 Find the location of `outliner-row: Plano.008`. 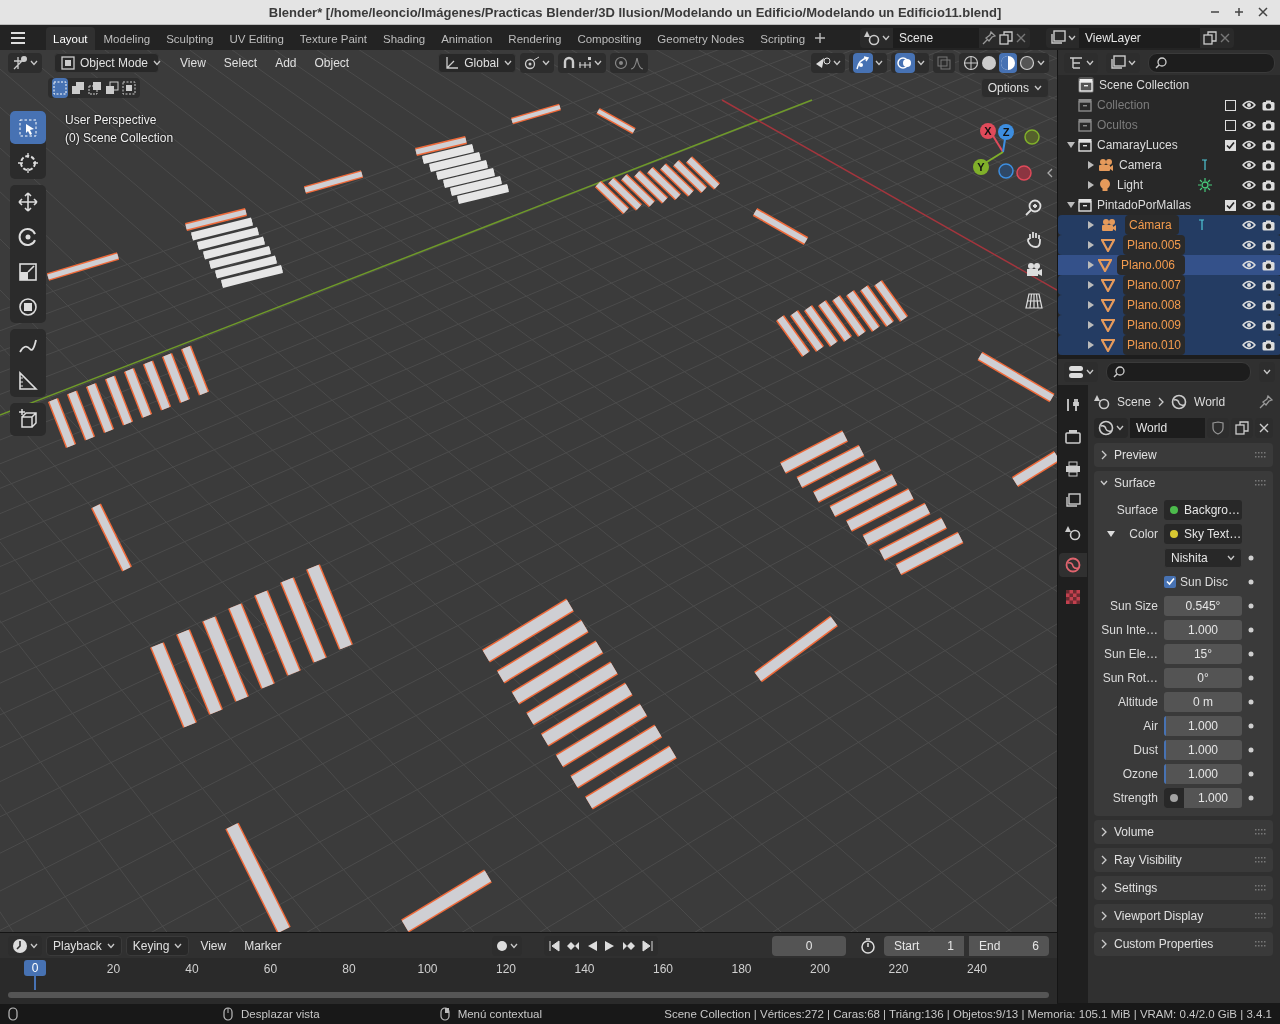

outliner-row: Plano.008 is located at coordinates (1169, 305).